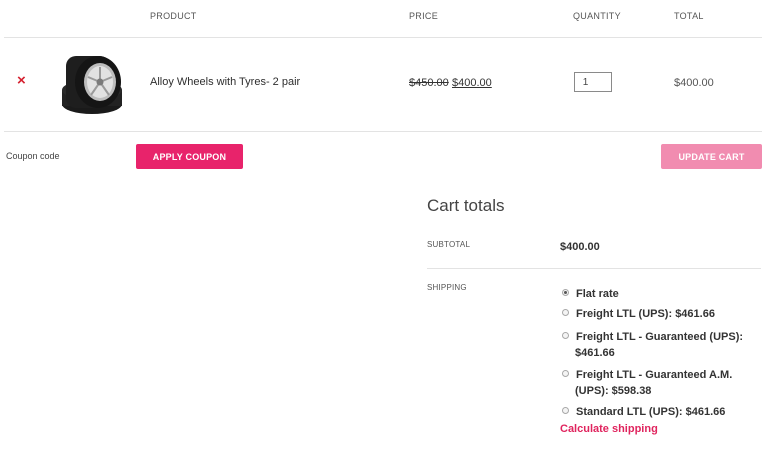  What do you see at coordinates (580, 247) in the screenshot?
I see `subtotal-value: $400.00` at bounding box center [580, 247].